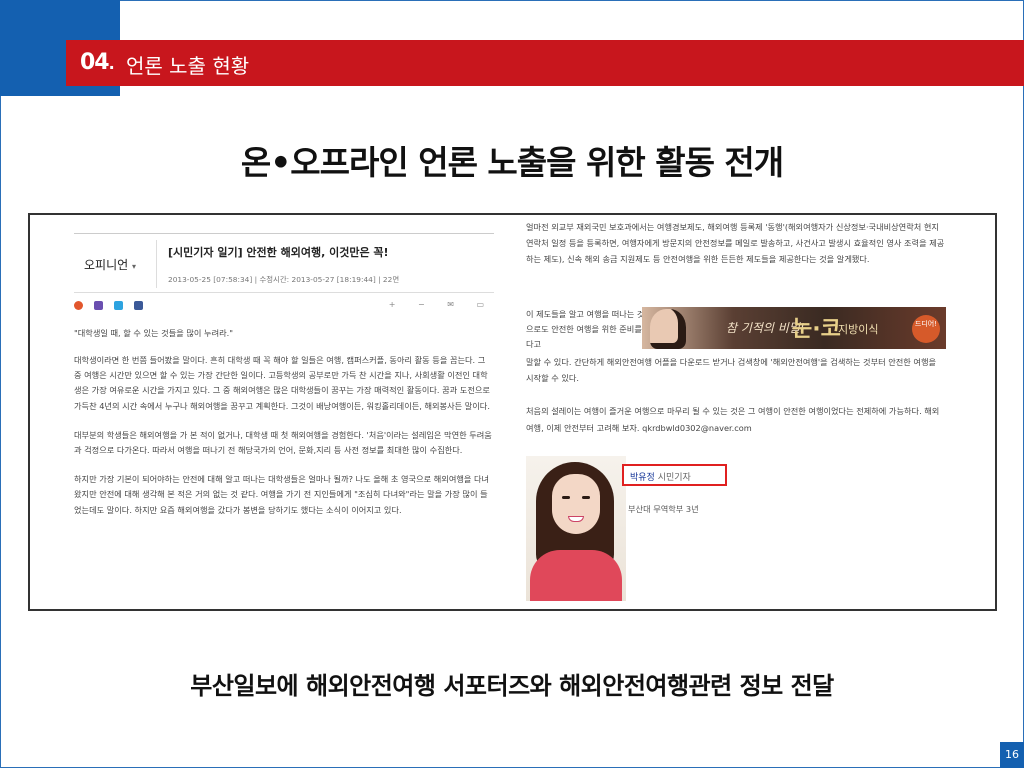 This screenshot has height=768, width=1024. What do you see at coordinates (858, 329) in the screenshot?
I see `banner-caption: 지방이식` at bounding box center [858, 329].